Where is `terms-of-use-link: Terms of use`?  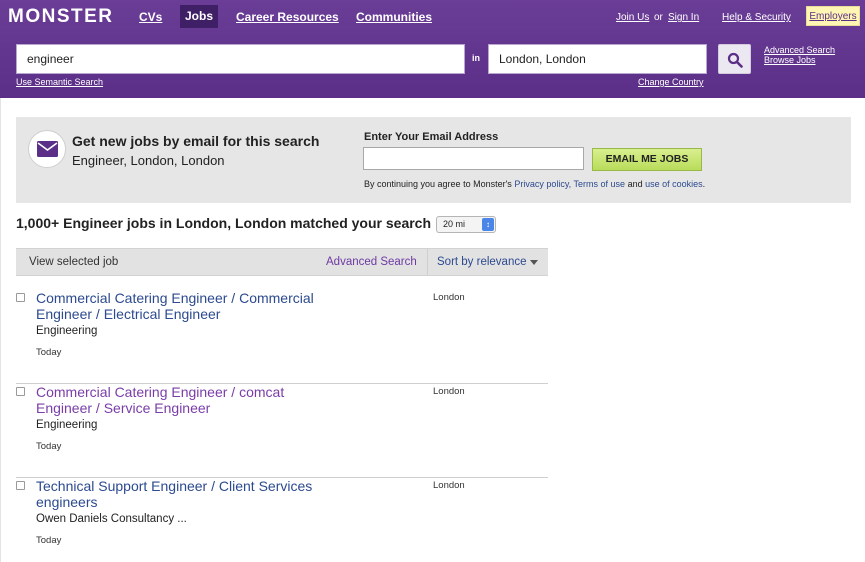 terms-of-use-link: Terms of use is located at coordinates (600, 184).